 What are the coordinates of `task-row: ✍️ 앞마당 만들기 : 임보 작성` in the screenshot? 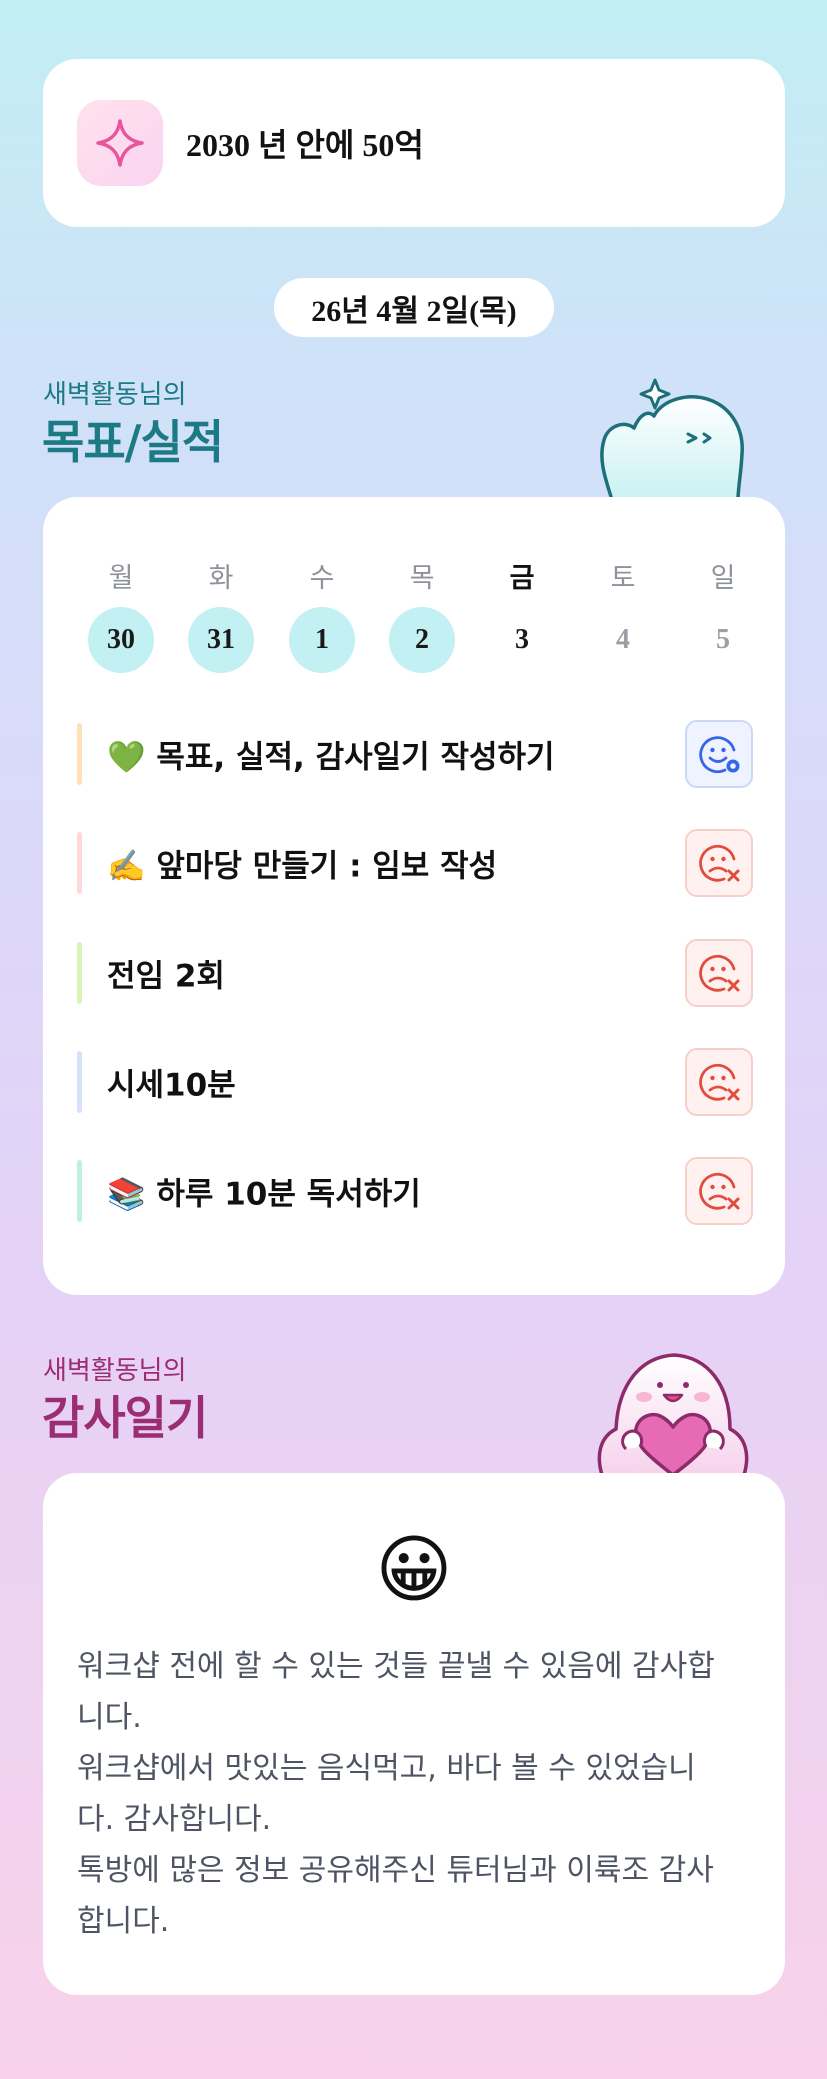 It's located at (415, 863).